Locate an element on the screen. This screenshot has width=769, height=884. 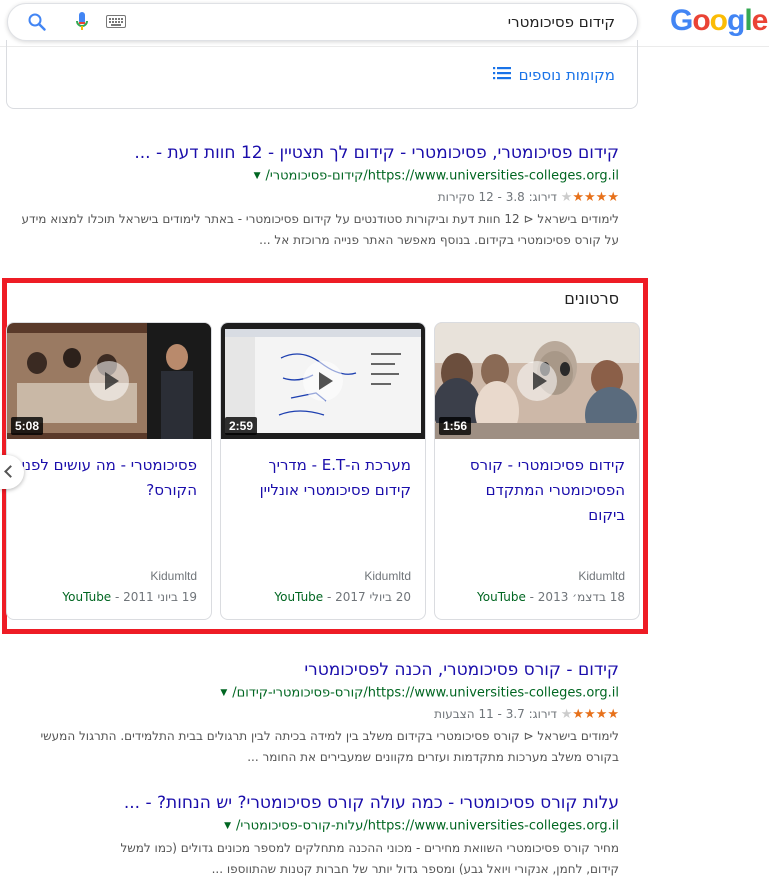
logo-letter: l is located at coordinates (748, 20).